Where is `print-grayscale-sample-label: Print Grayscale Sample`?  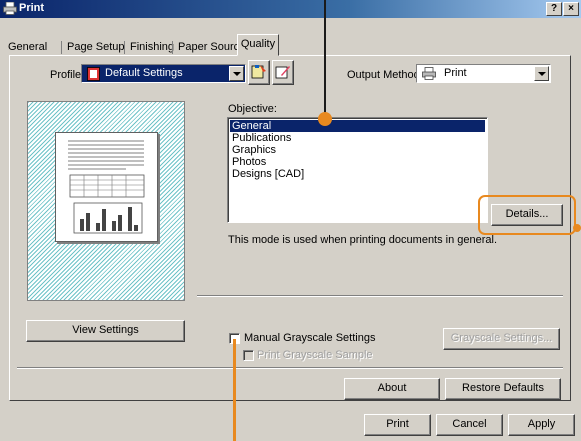 print-grayscale-sample-label: Print Grayscale Sample is located at coordinates (315, 355).